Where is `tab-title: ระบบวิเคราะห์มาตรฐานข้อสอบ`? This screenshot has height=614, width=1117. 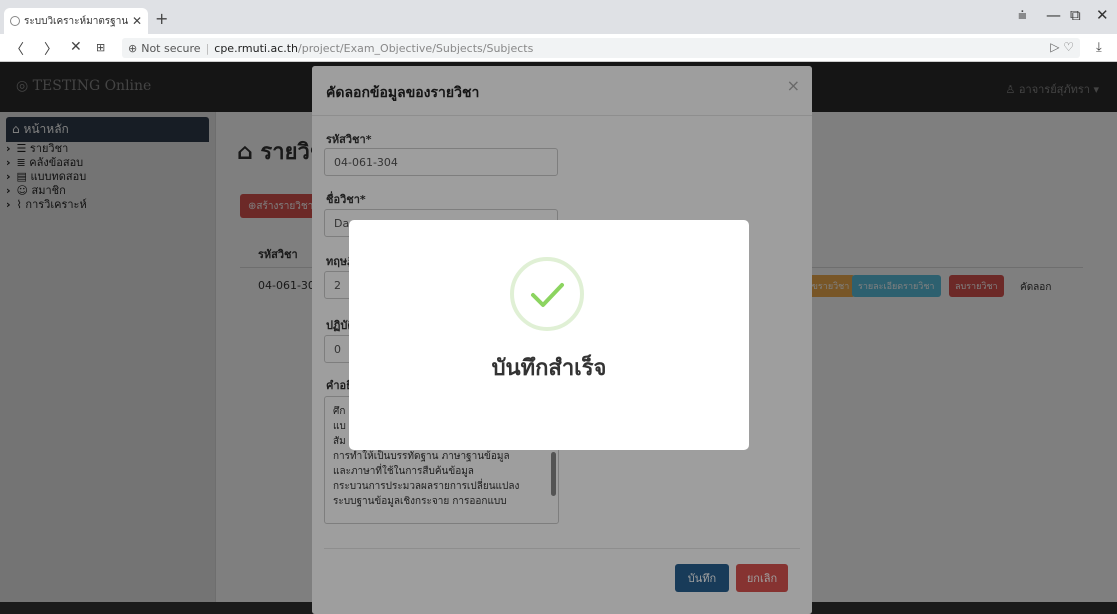
tab-title: ระบบวิเคราะห์มาตรฐานข้อสอบ is located at coordinates (76, 21).